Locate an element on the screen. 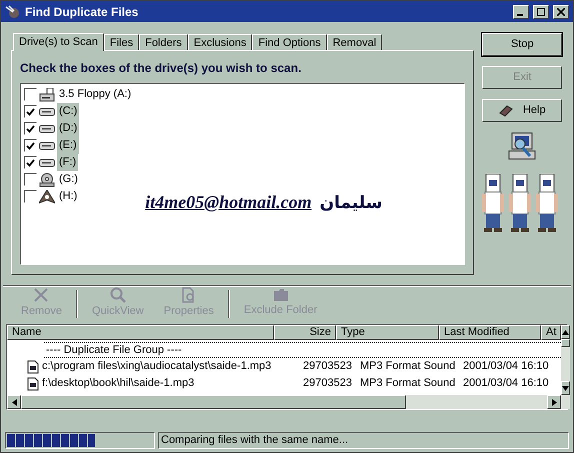 The width and height of the screenshot is (574, 453). maximize-button is located at coordinates (541, 11).